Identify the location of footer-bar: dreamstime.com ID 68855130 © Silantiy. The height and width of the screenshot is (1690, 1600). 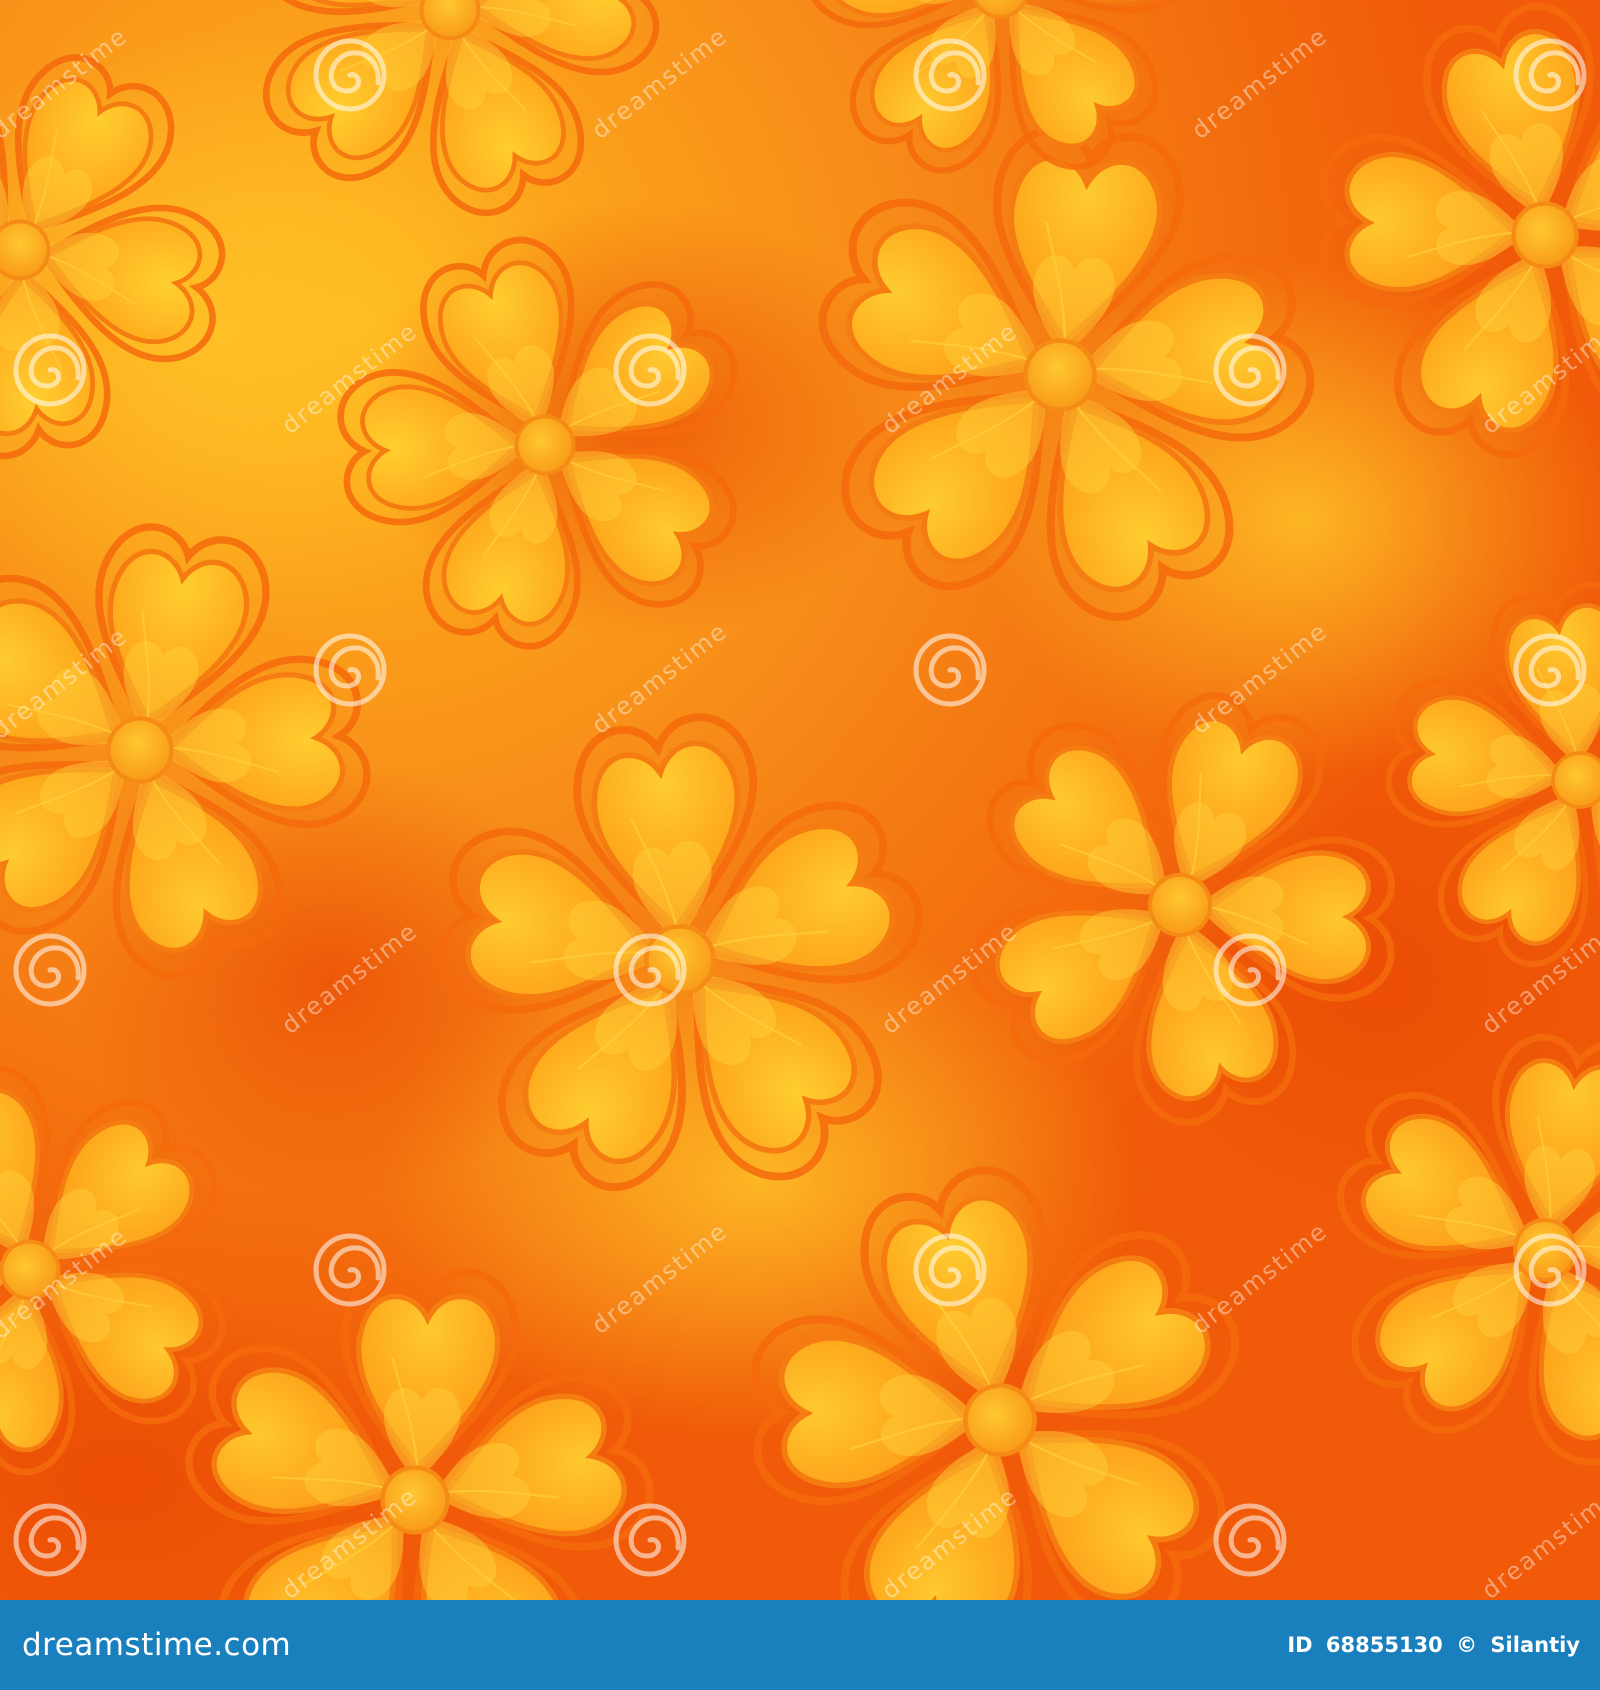
(800, 1645).